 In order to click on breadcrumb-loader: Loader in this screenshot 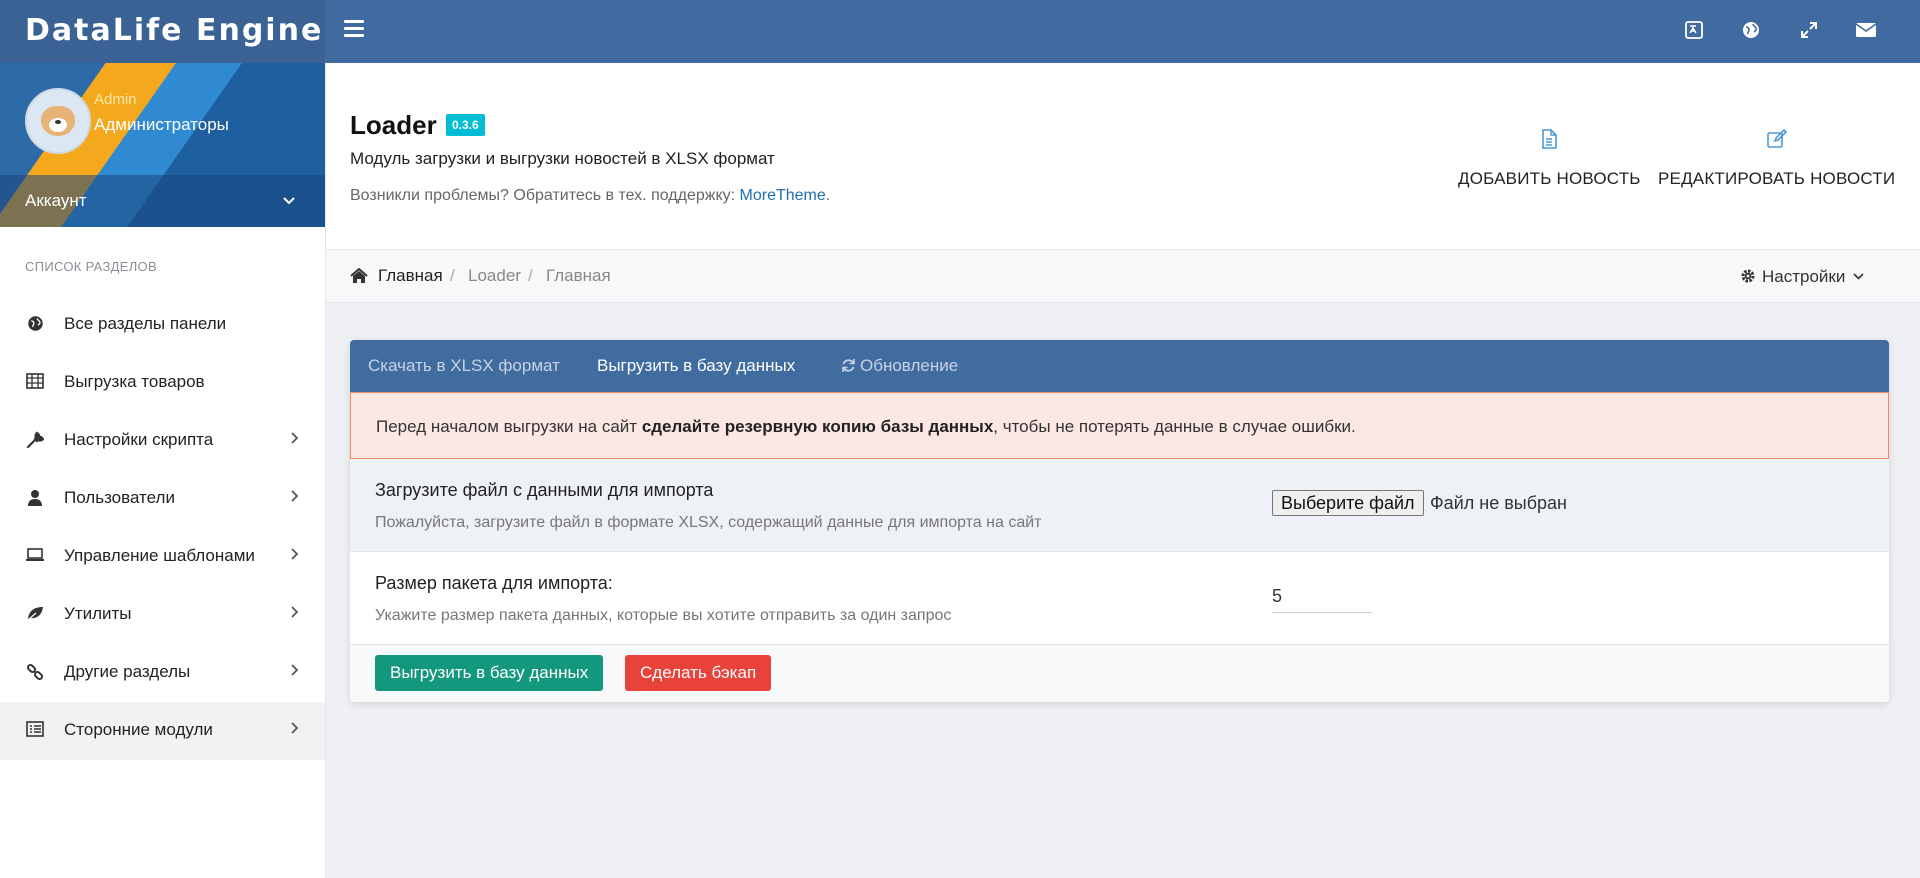, I will do `click(494, 276)`.